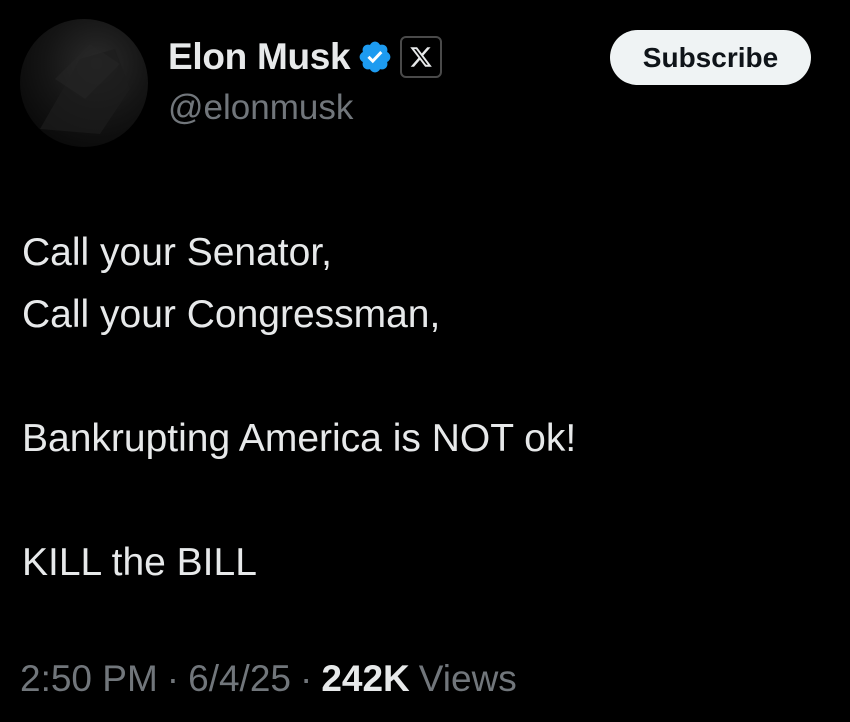 The image size is (850, 722). What do you see at coordinates (299, 438) in the screenshot?
I see `tweet-line: Bankrupting America is NOT ok!` at bounding box center [299, 438].